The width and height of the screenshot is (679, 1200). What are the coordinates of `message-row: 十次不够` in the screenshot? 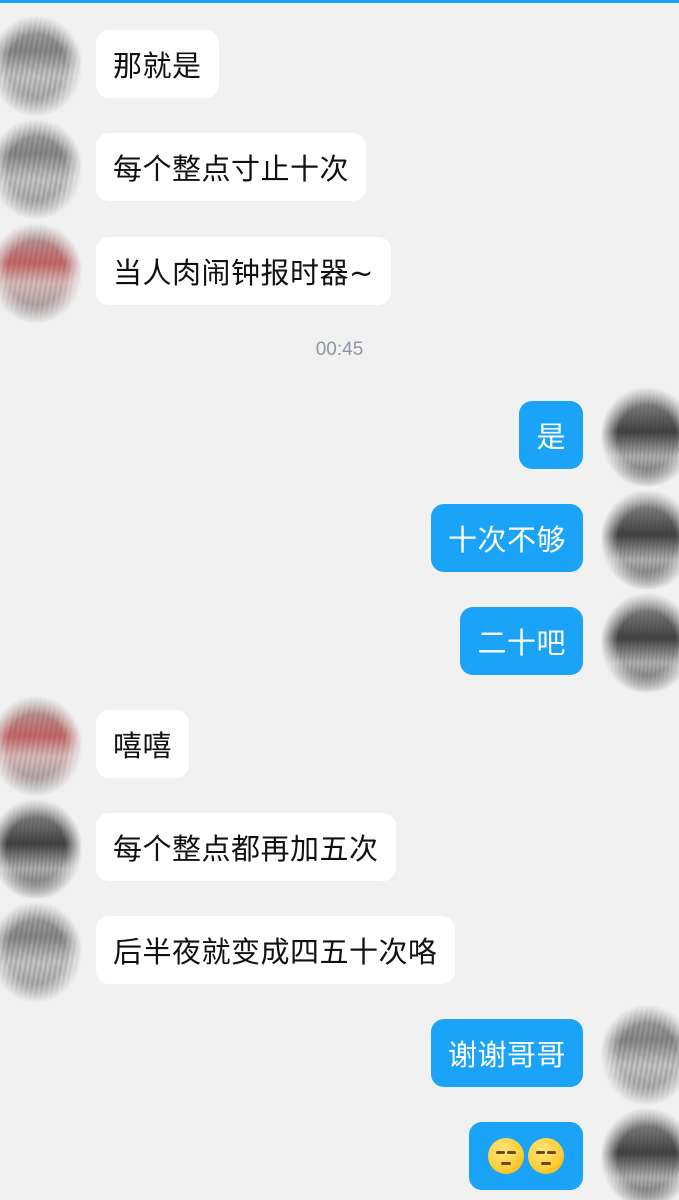 It's located at (339, 540).